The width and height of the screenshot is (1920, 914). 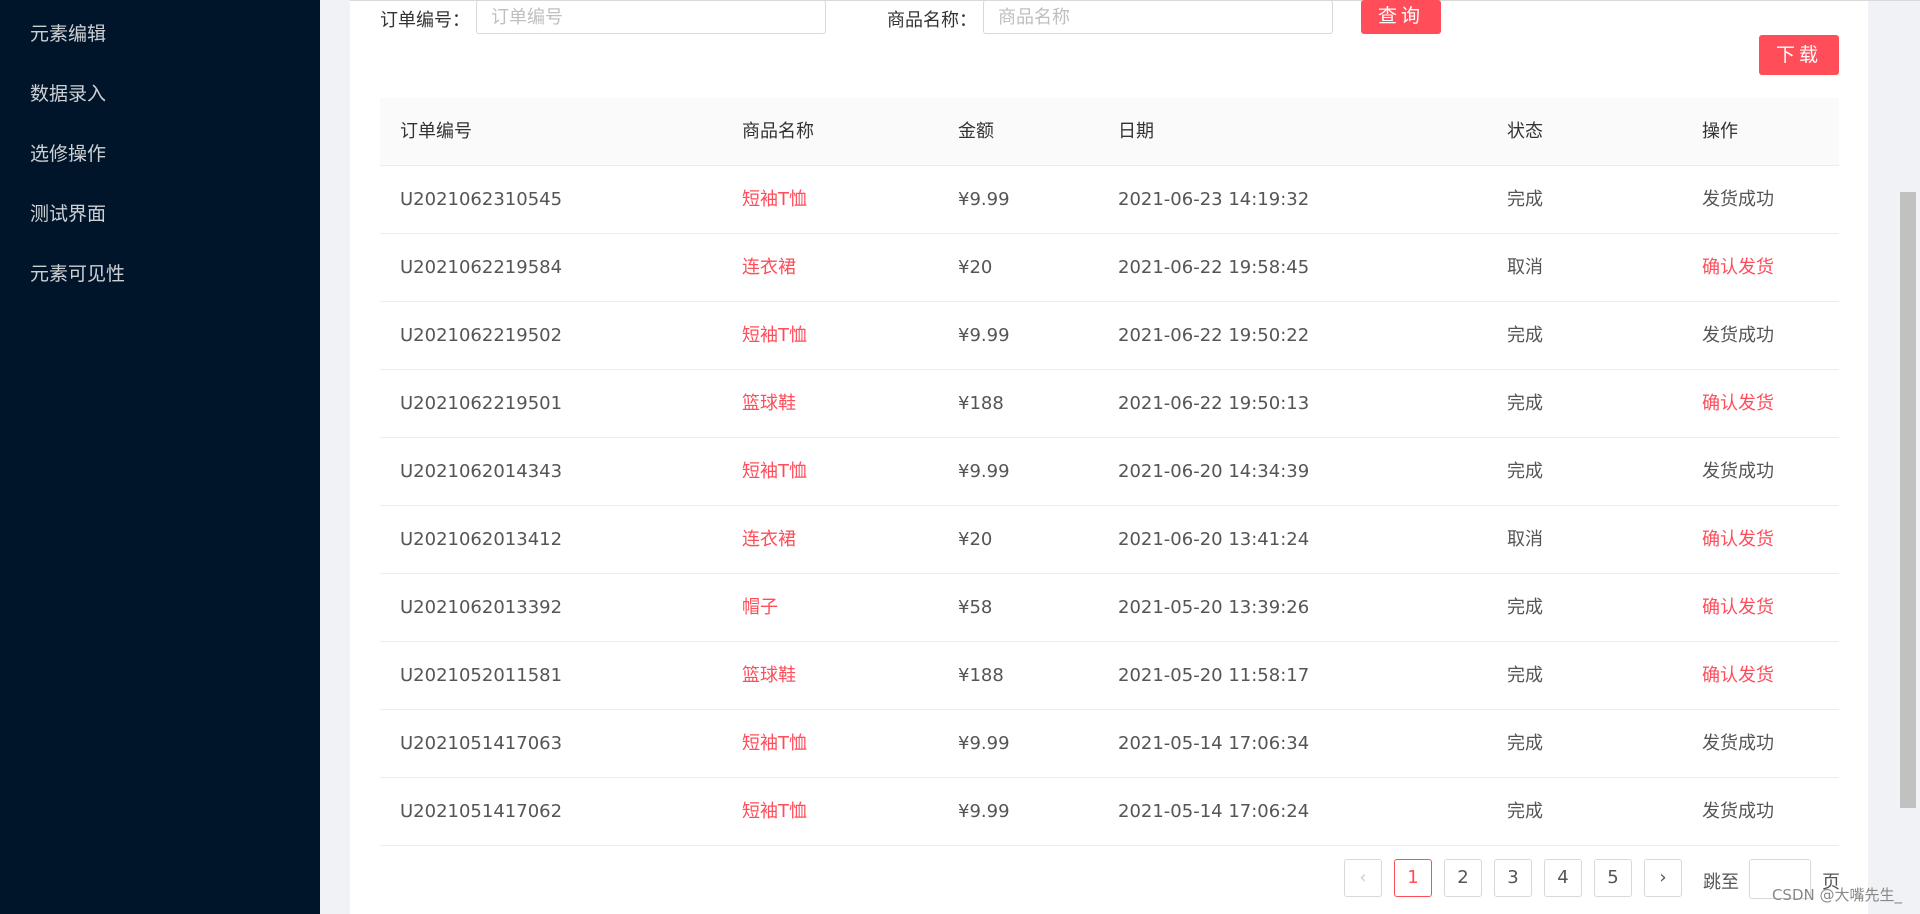 I want to click on page-2-button: 2, so click(x=1463, y=878).